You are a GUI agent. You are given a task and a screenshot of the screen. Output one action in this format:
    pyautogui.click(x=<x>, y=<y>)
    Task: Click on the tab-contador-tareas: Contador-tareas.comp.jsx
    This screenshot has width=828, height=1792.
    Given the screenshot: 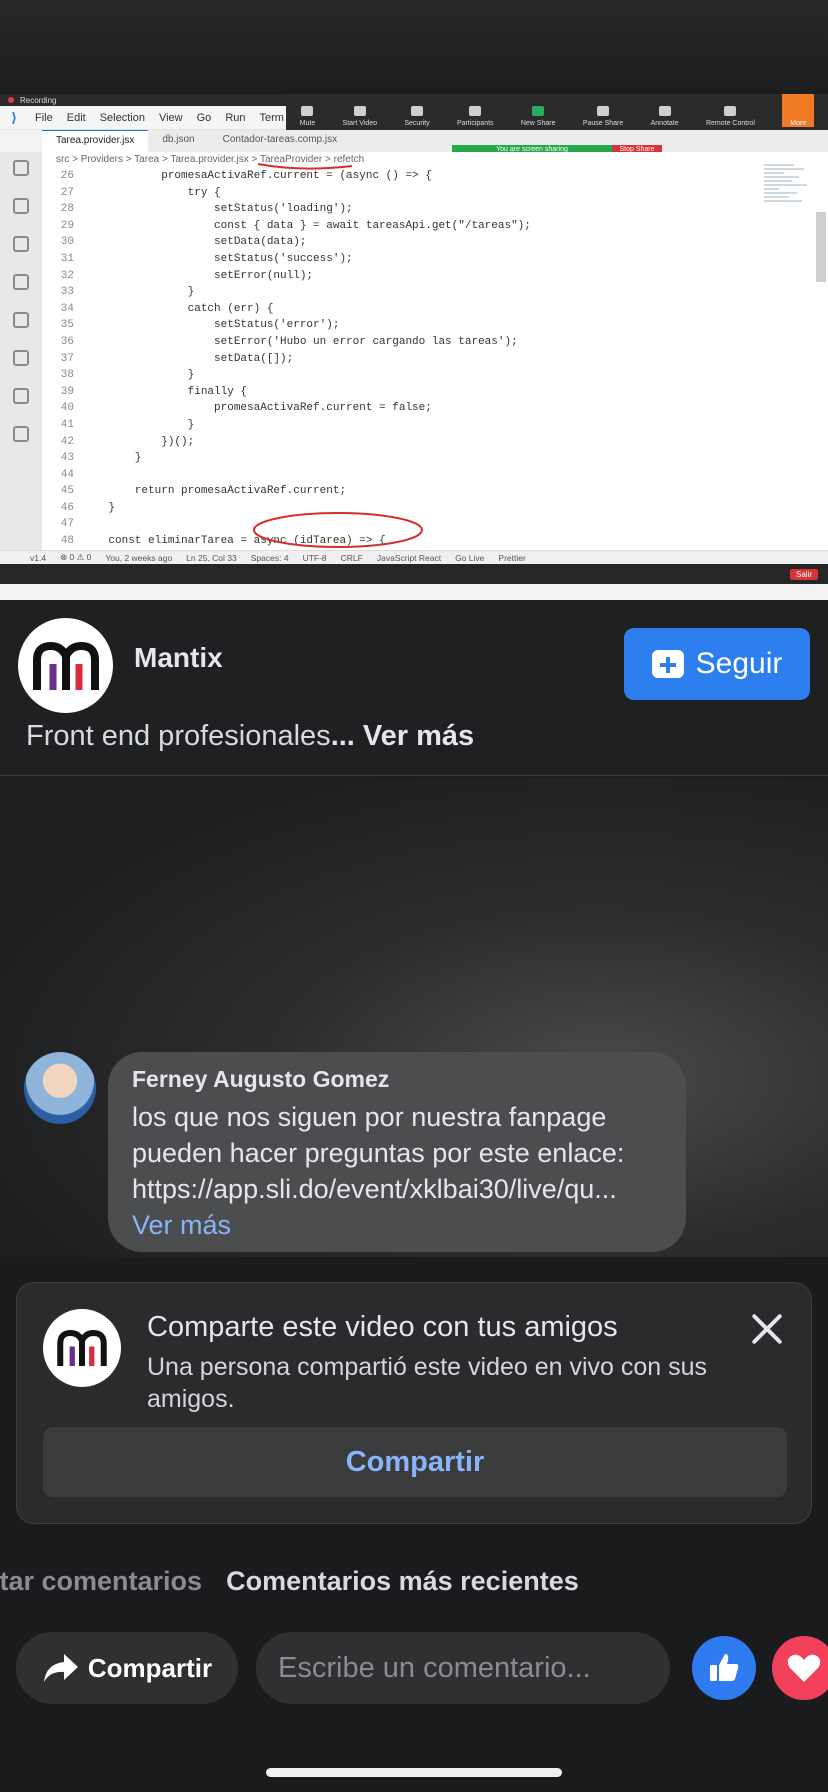 What is the action you would take?
    pyautogui.click(x=280, y=139)
    